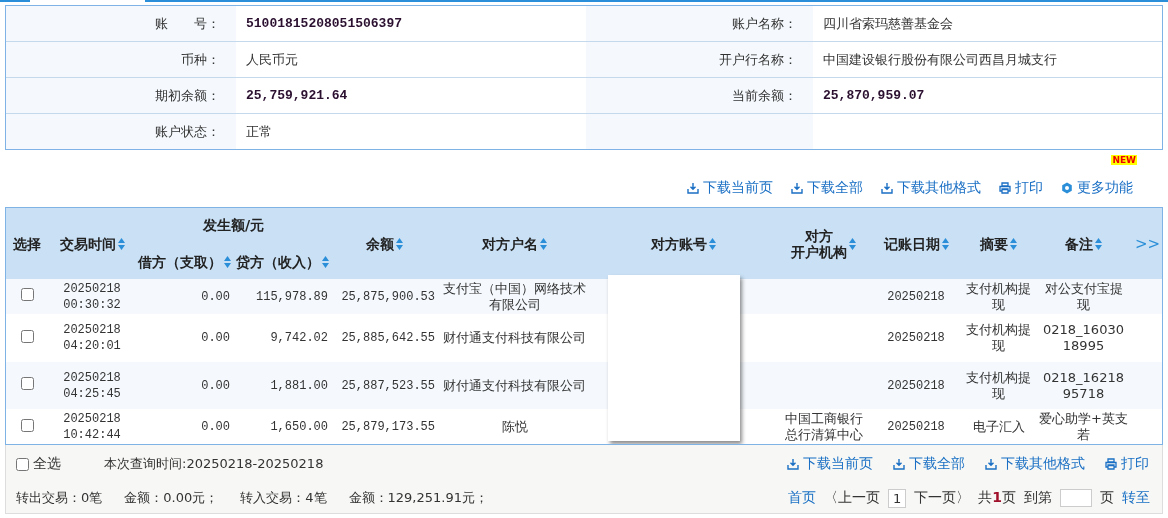 This screenshot has width=1168, height=518. I want to click on table-cell: 支付宝（中国）网络技术有限公司, so click(514, 296).